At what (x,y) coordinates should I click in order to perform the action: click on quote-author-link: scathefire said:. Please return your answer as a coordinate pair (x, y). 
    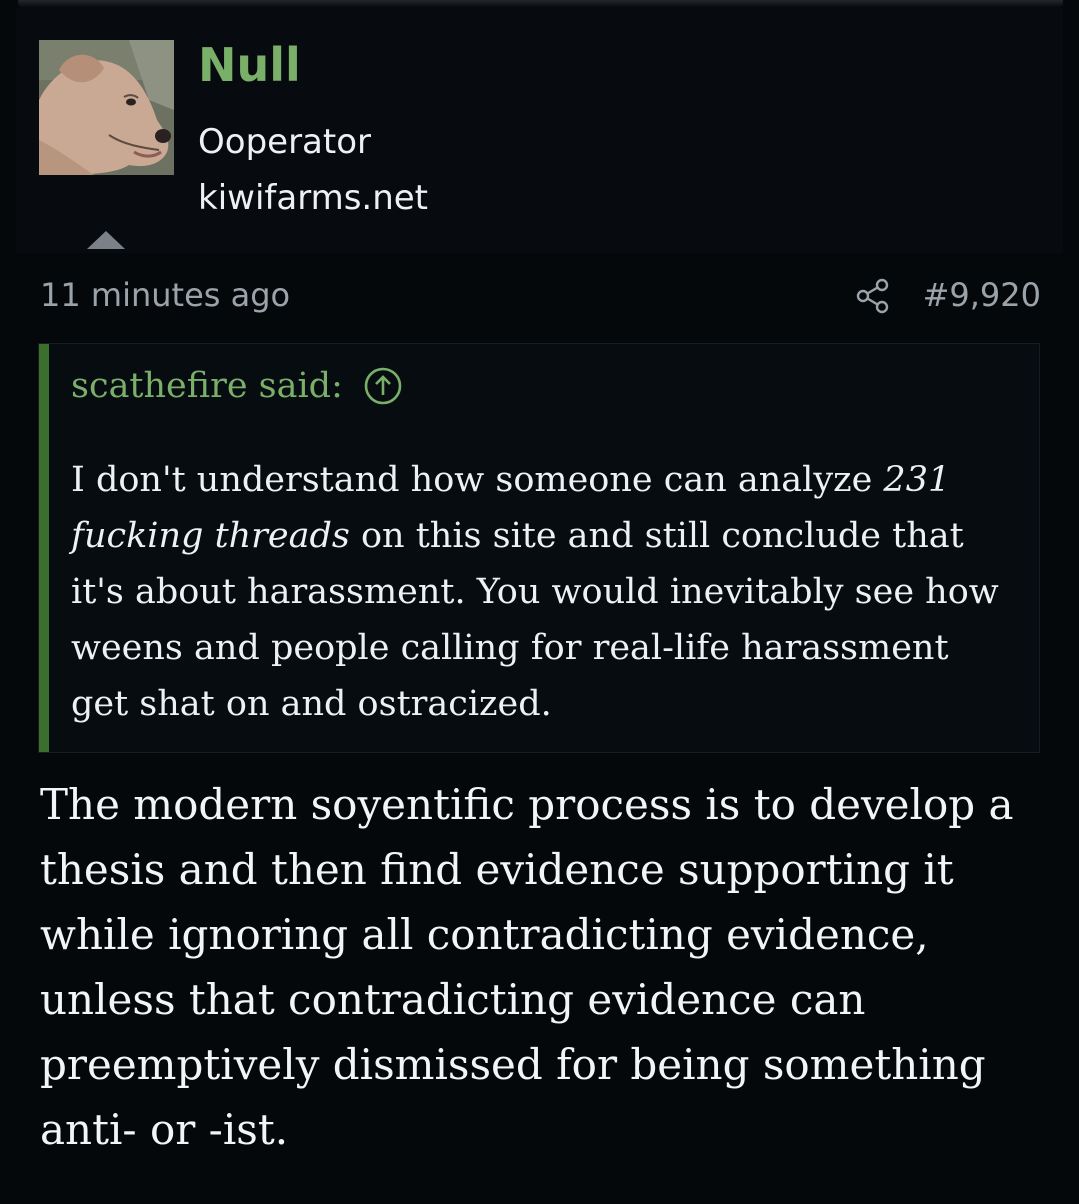
    Looking at the image, I should click on (237, 386).